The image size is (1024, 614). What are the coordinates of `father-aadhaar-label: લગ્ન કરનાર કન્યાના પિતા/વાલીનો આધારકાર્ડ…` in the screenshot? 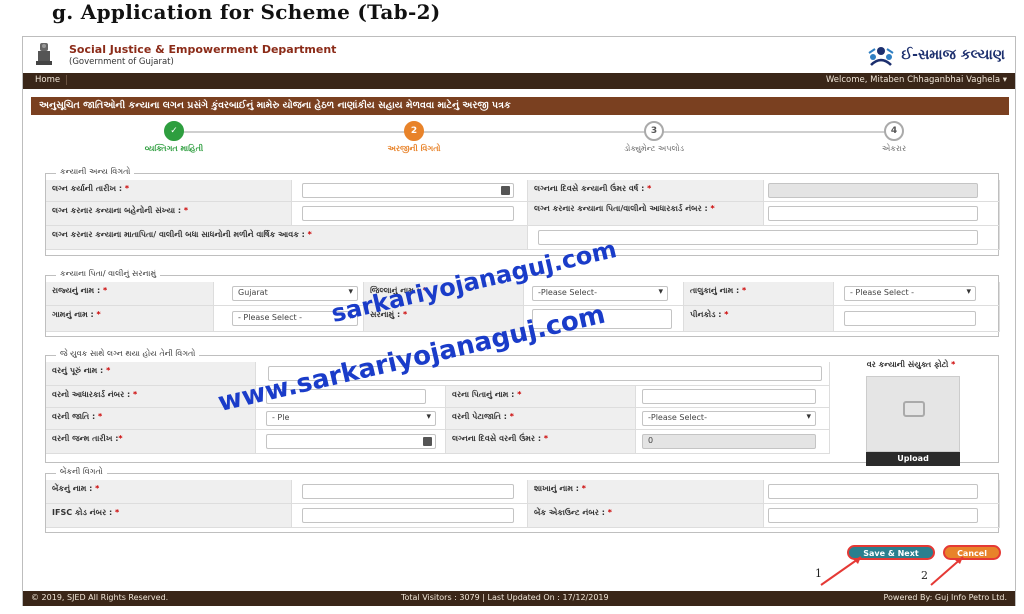 It's located at (646, 214).